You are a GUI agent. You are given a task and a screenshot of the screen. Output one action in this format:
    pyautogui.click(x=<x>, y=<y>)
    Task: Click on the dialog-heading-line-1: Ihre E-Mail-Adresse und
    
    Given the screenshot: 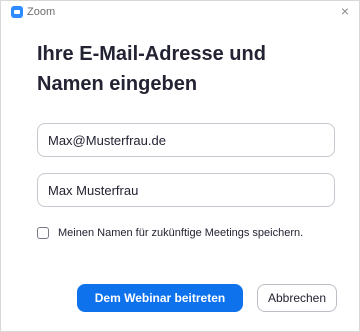 What is the action you would take?
    pyautogui.click(x=151, y=54)
    